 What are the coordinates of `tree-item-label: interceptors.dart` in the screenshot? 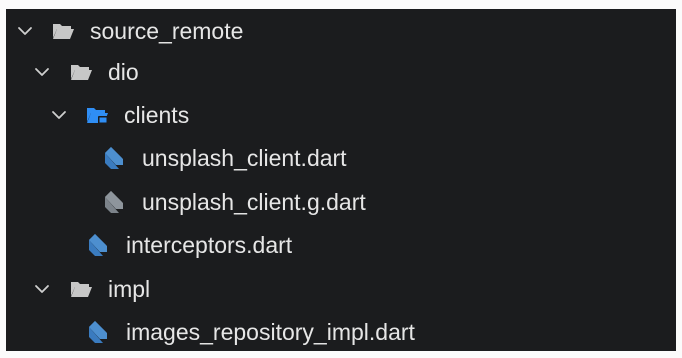 It's located at (209, 245).